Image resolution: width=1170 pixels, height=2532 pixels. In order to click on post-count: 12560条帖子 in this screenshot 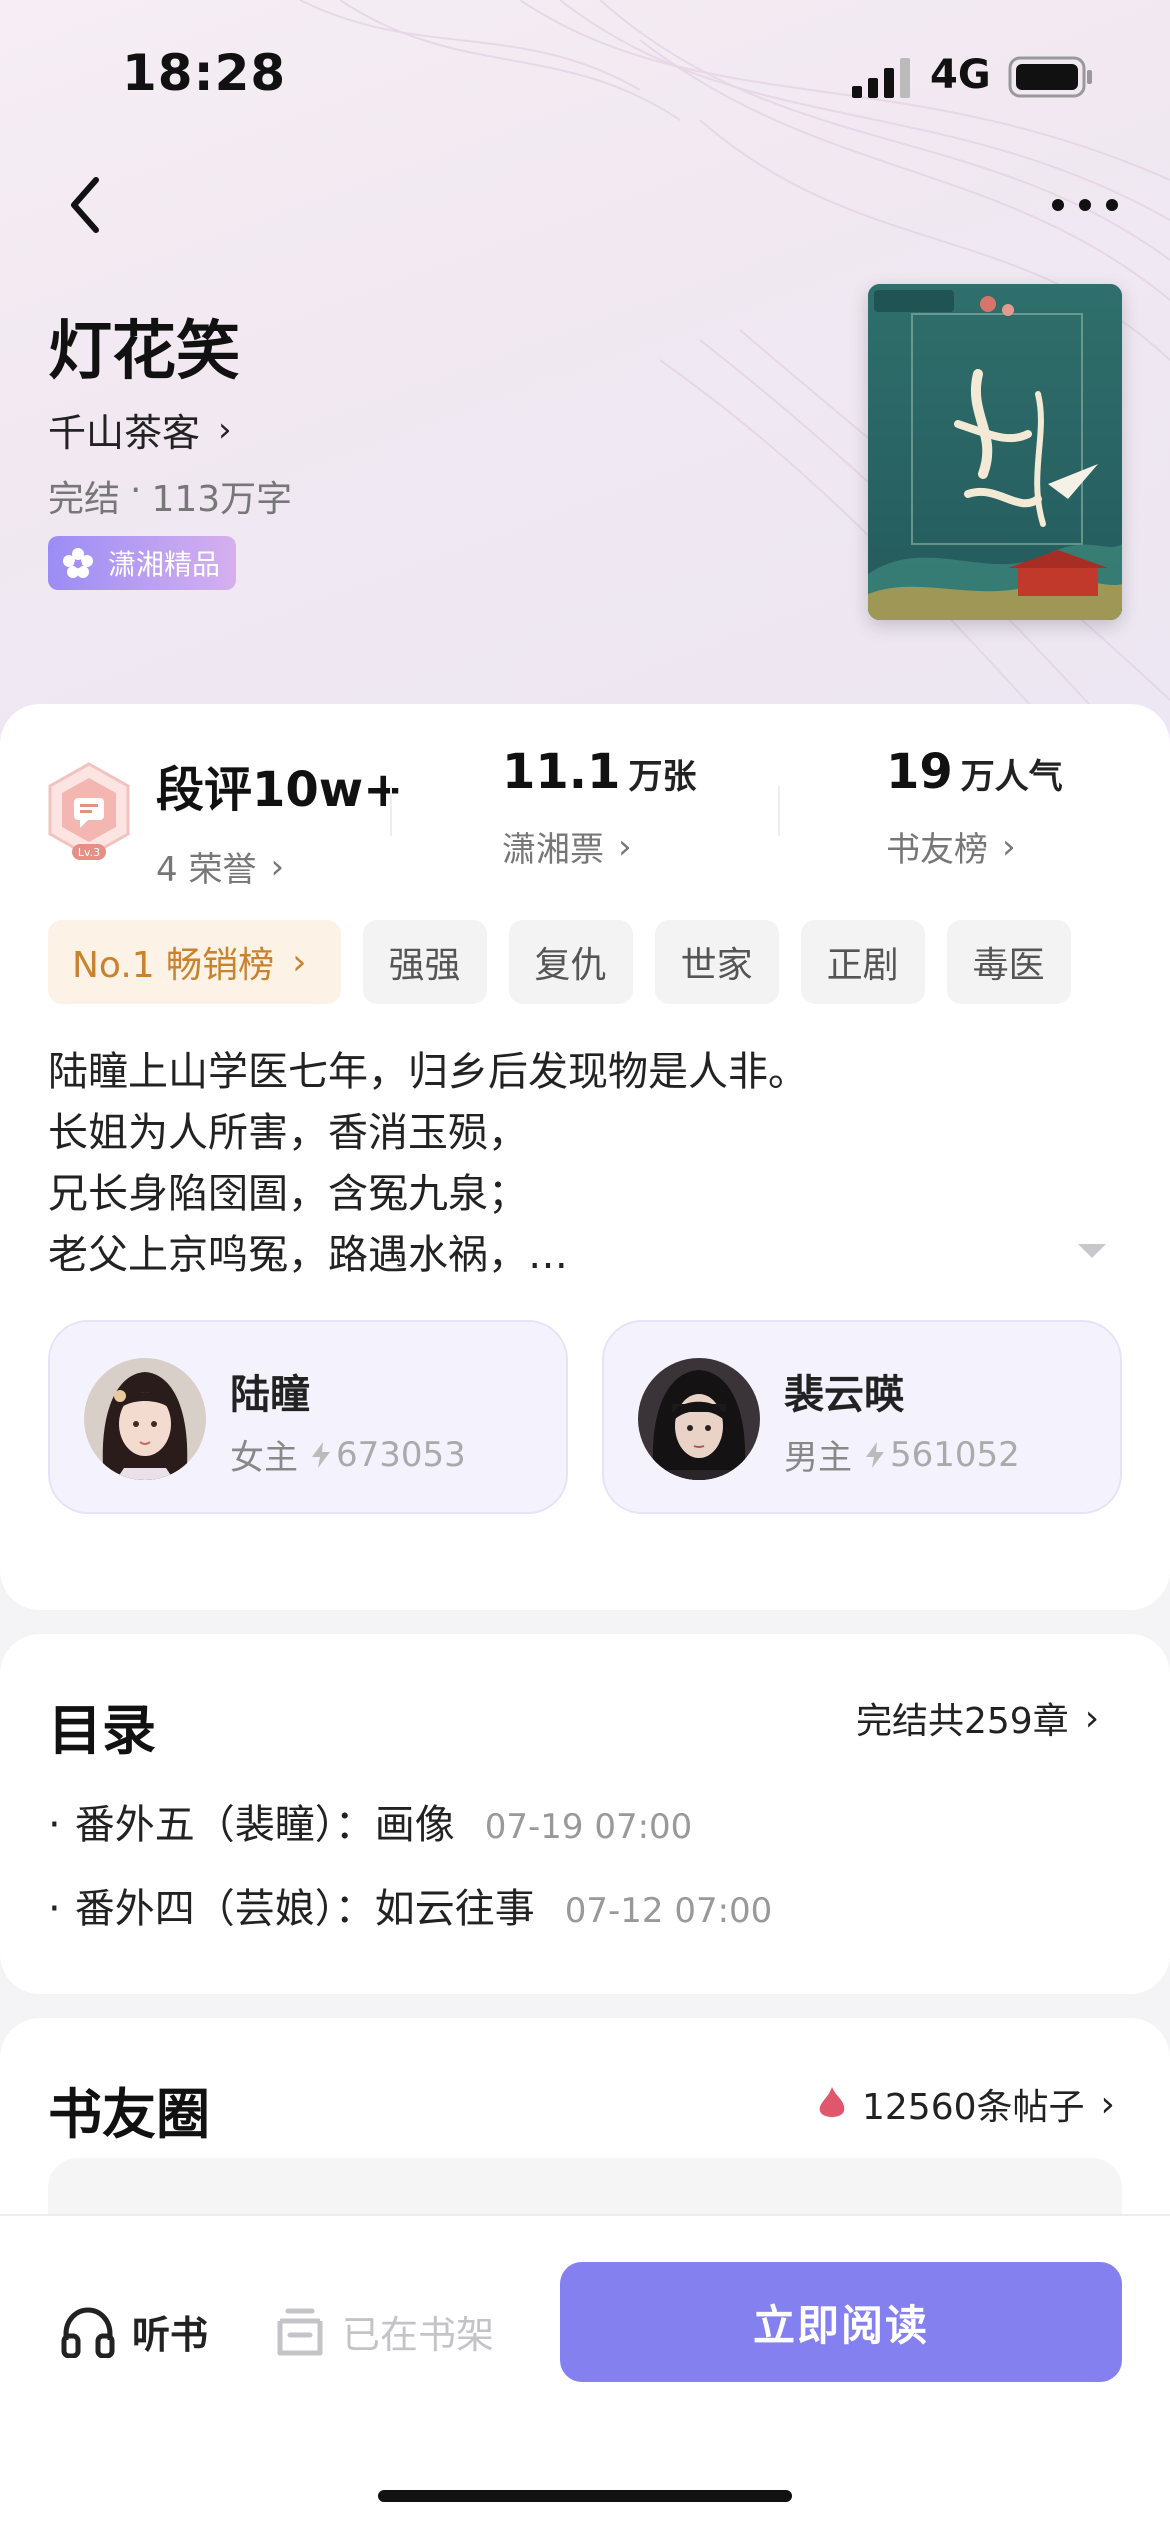, I will do `click(973, 2107)`.